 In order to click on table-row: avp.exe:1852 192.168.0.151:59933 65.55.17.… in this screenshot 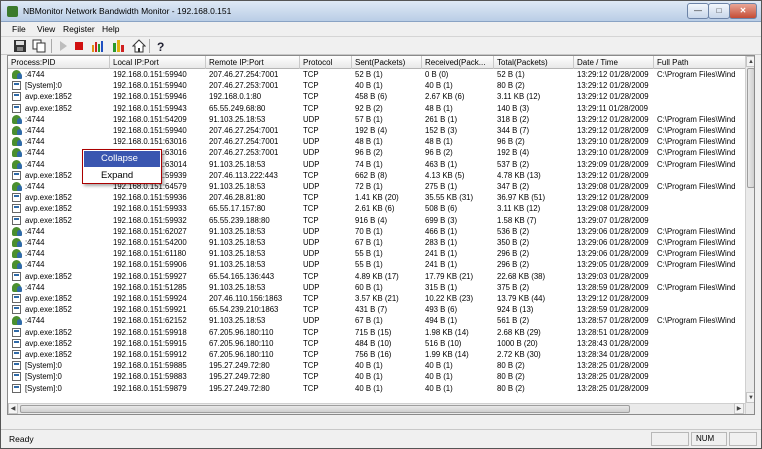, I will do `click(376, 208)`.